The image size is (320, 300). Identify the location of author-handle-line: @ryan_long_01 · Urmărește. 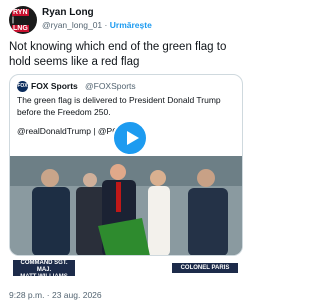
(97, 25).